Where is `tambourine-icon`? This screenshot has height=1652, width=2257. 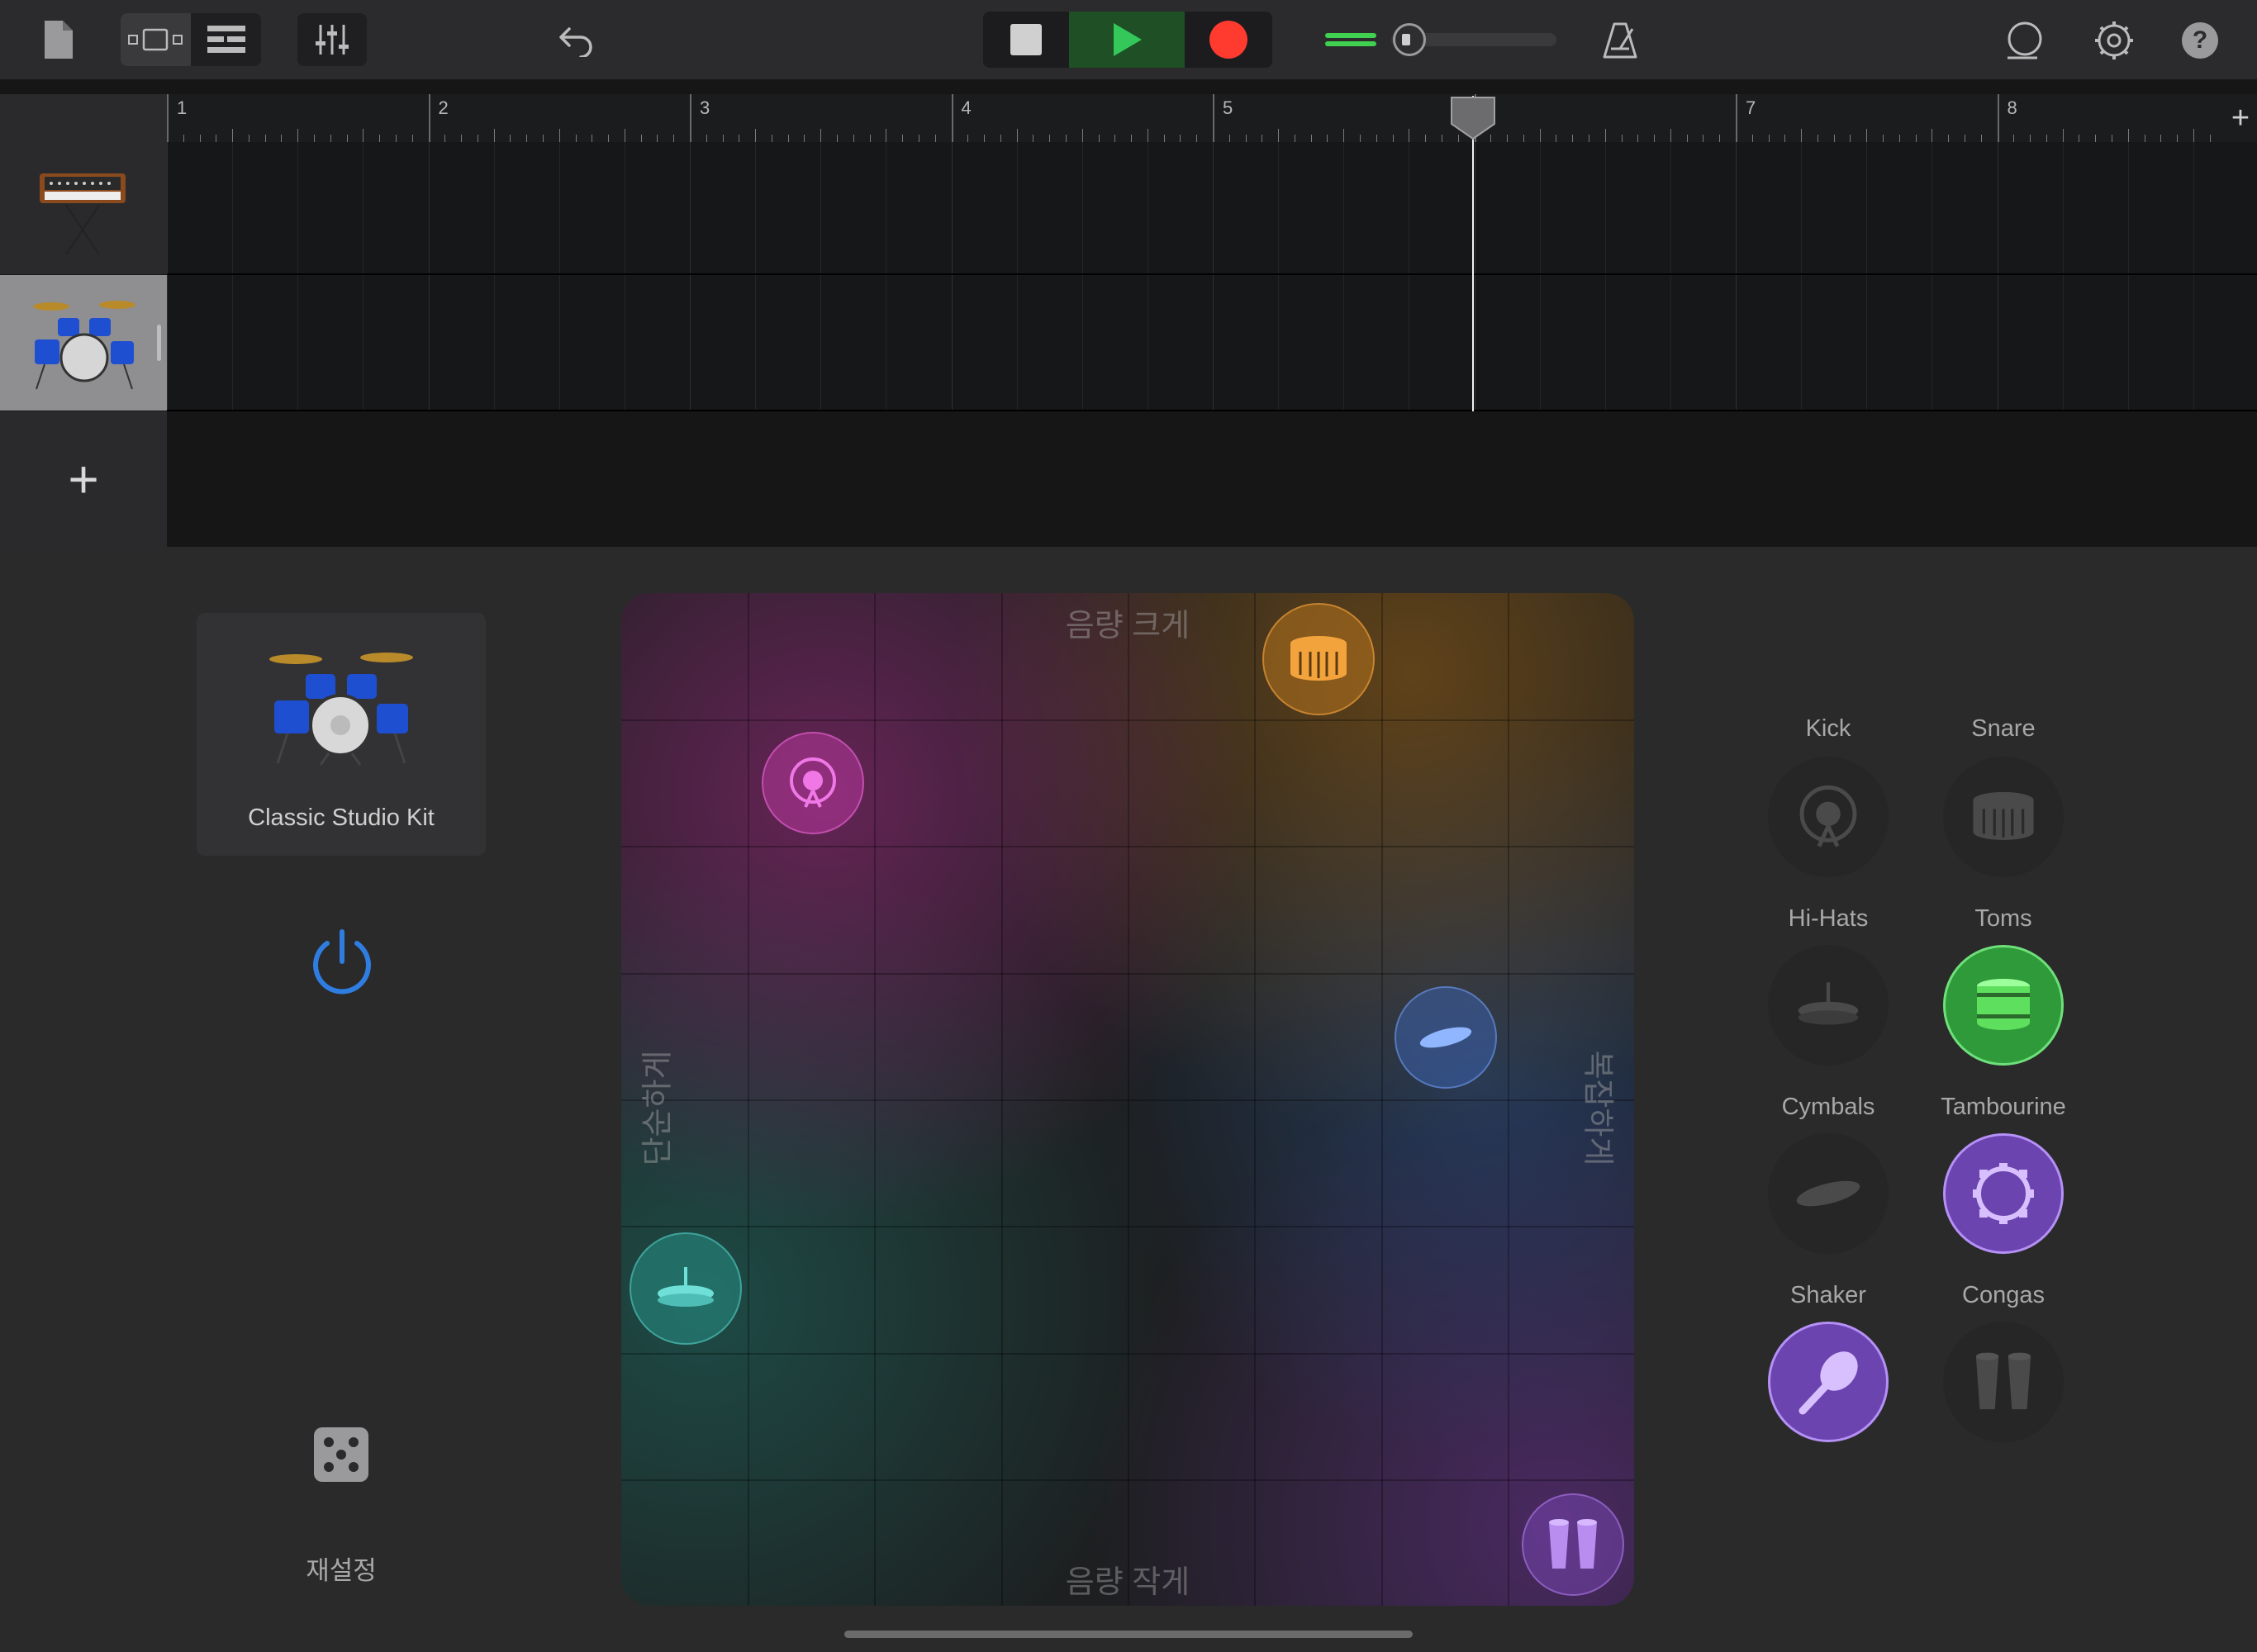
tambourine-icon is located at coordinates (2003, 1193).